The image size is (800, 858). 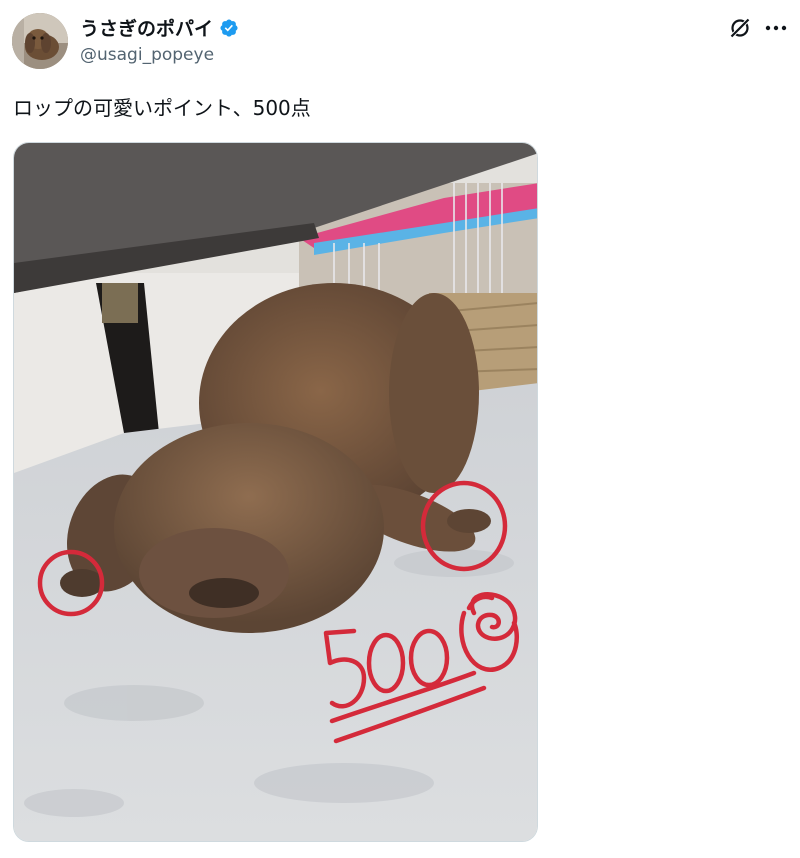 I want to click on grok-icon, so click(x=740, y=28).